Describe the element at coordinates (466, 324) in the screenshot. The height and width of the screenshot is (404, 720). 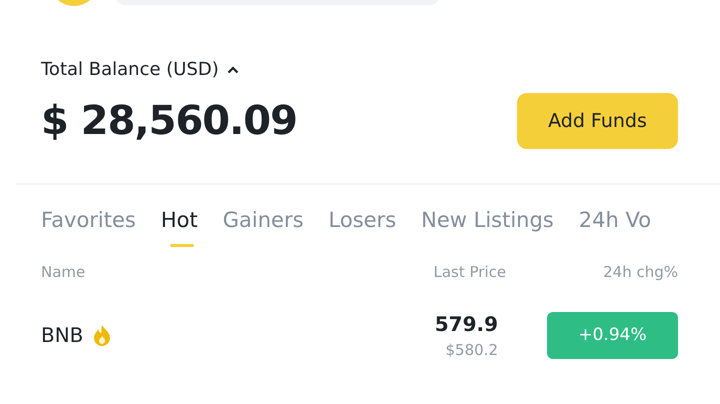
I see `last-price: 579.9` at that location.